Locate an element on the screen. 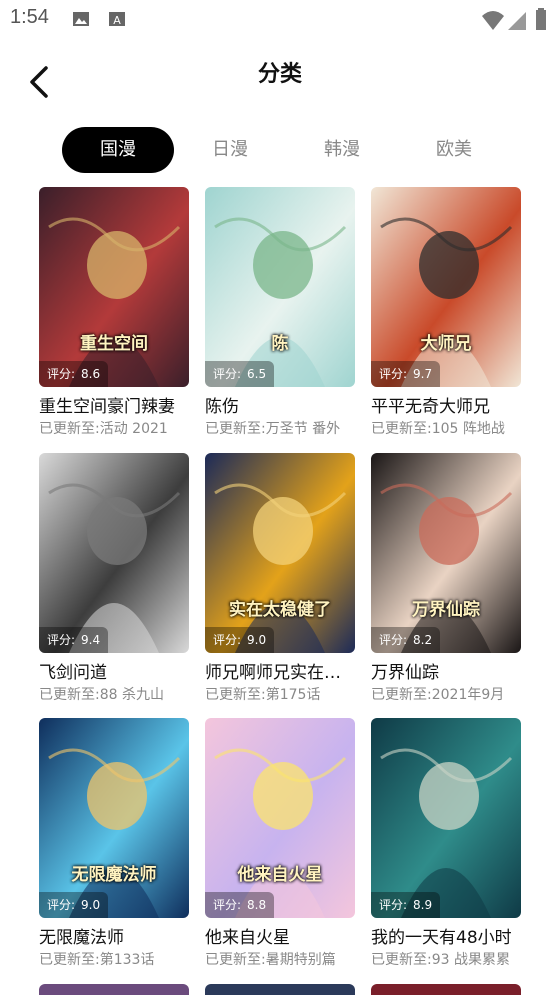 Image resolution: width=560 pixels, height=995 pixels. comic-cover-image: 实在太稳健了评分: 9.0 is located at coordinates (280, 553).